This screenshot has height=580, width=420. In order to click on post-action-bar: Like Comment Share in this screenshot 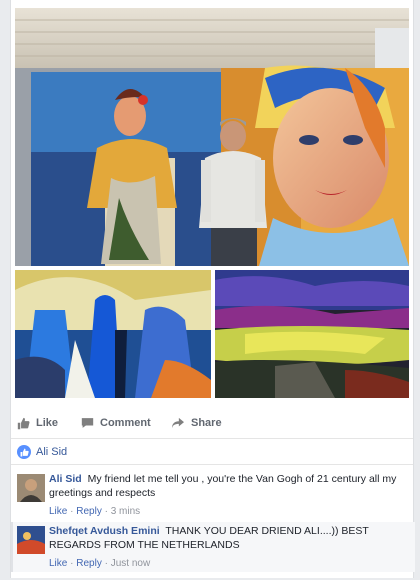, I will do `click(212, 422)`.